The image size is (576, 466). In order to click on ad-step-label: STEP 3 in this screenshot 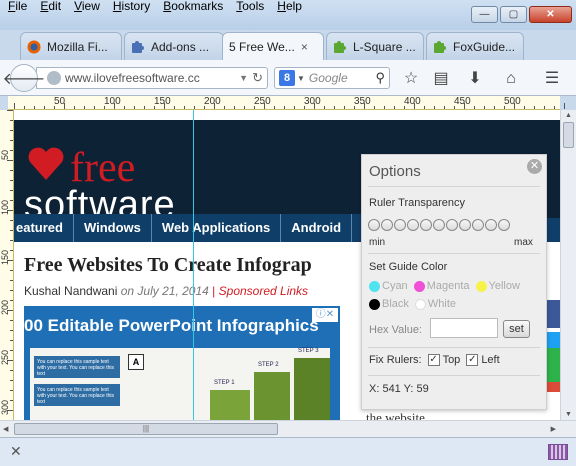, I will do `click(308, 351)`.